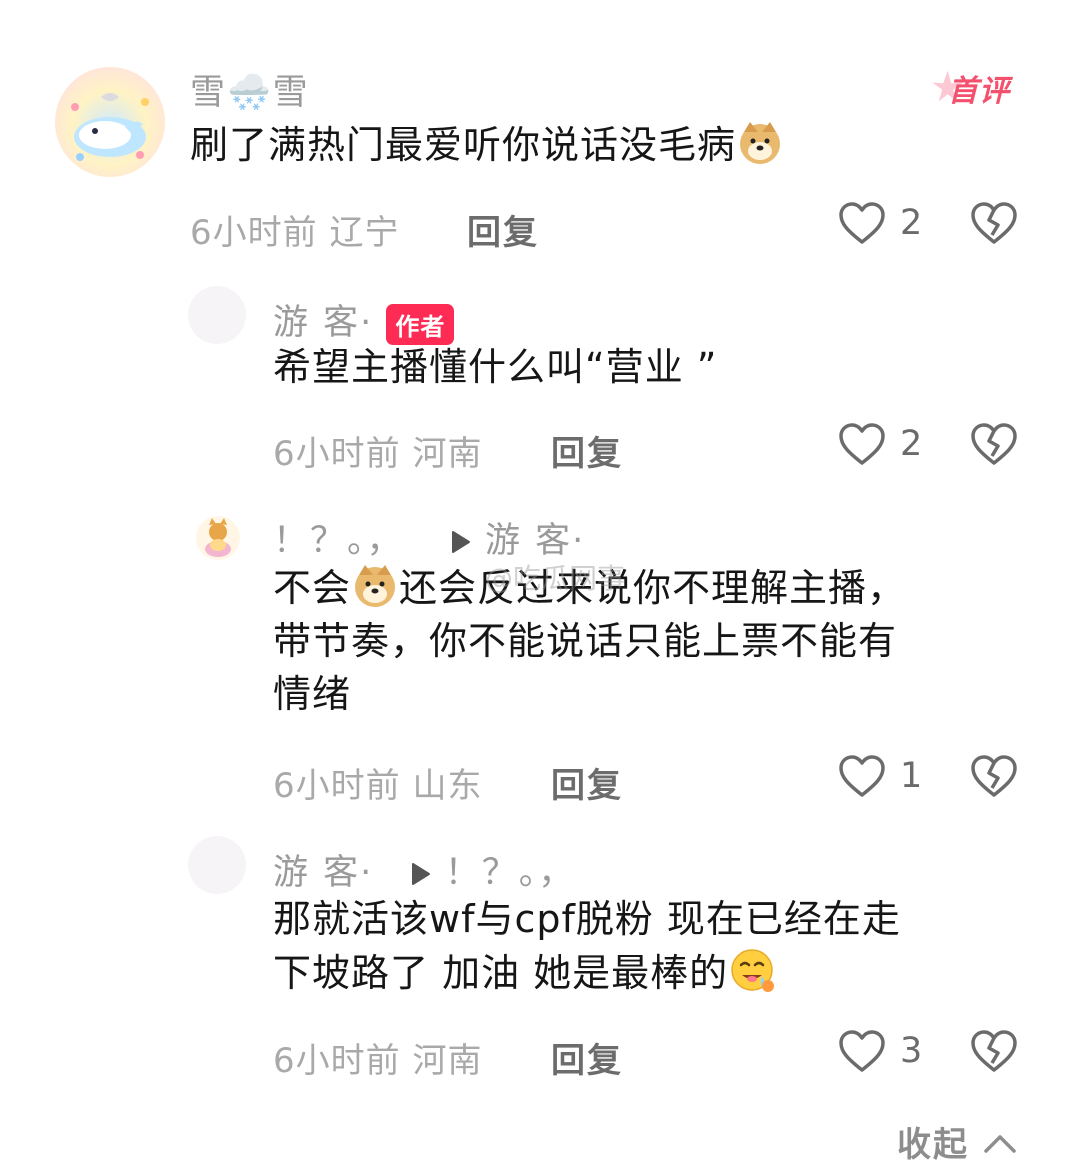 This screenshot has height=1166, width=1079. I want to click on comment-text: 刷了满热门最爱听你说话没毛病, so click(487, 145).